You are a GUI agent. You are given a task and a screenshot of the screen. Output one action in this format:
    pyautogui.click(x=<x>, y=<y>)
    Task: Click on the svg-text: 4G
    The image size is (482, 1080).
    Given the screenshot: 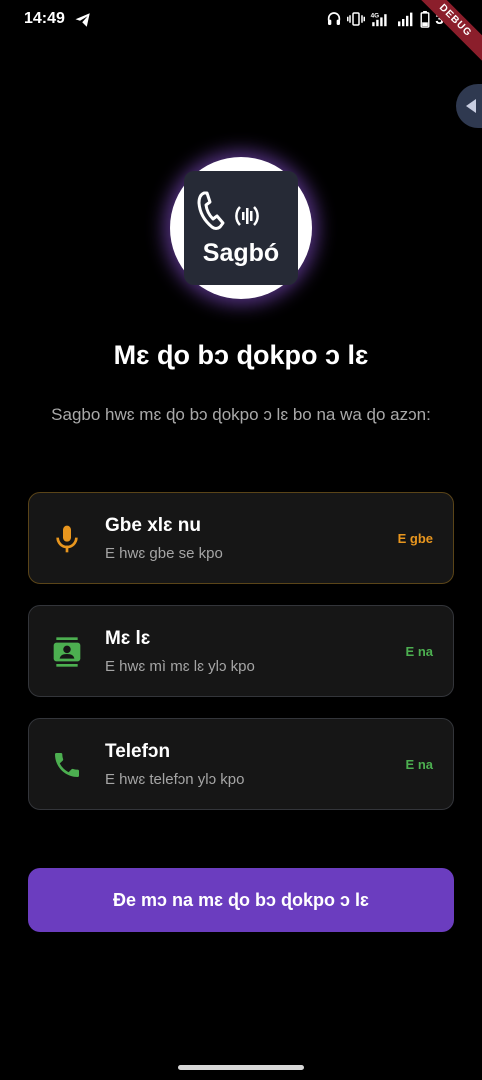 What is the action you would take?
    pyautogui.click(x=375, y=15)
    